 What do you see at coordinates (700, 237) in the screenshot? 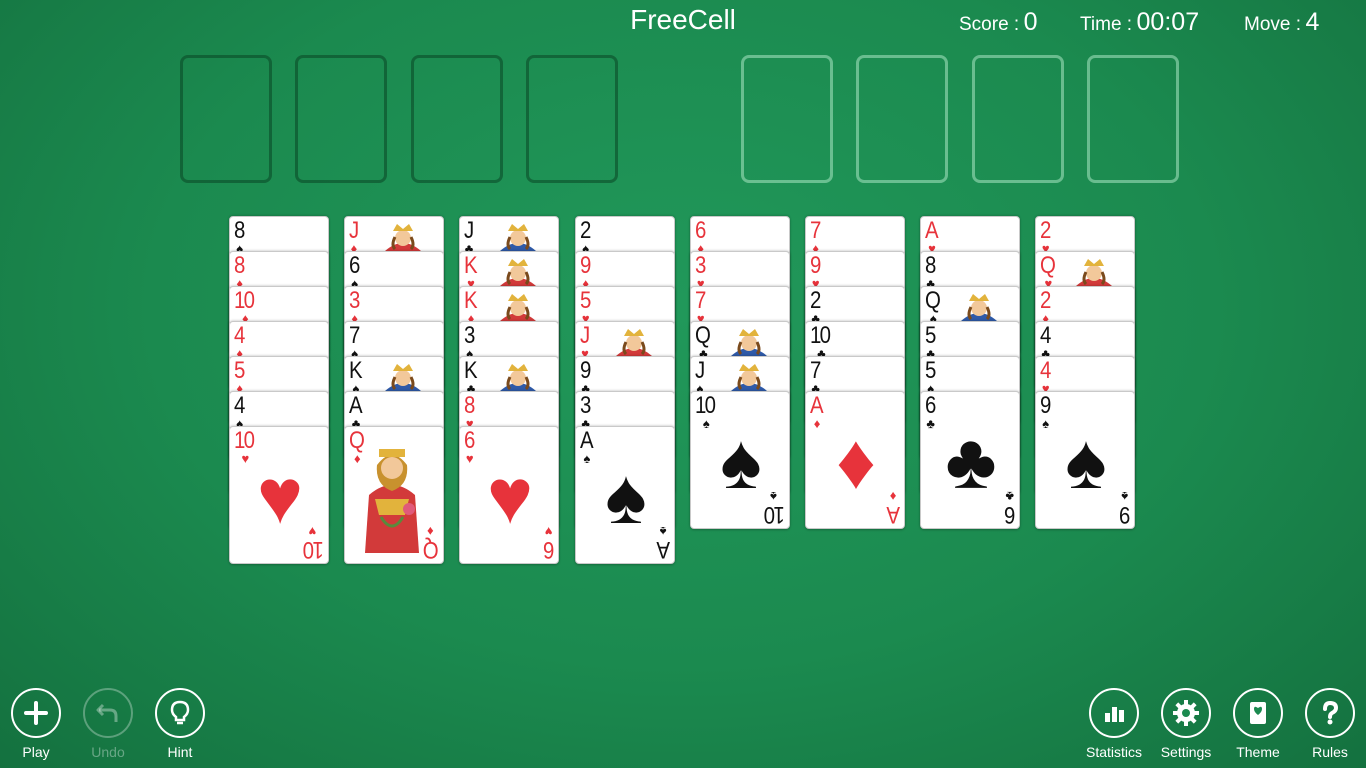
I see `card-corner: 6 ♦` at bounding box center [700, 237].